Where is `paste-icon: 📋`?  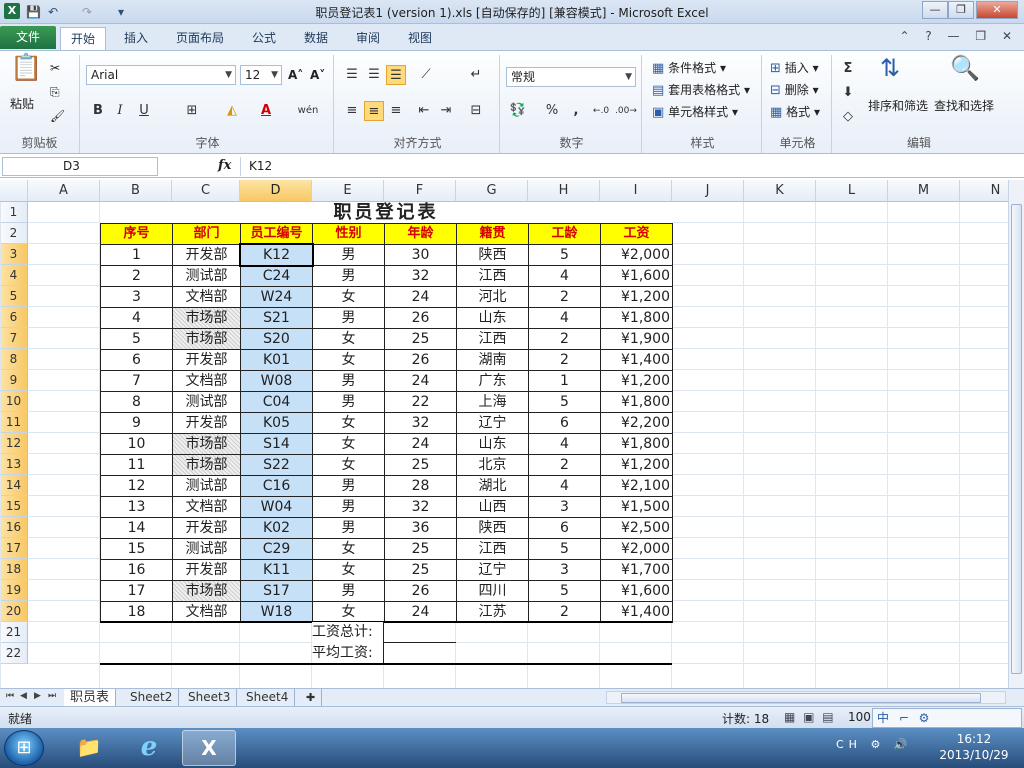
paste-icon: 📋 is located at coordinates (26, 68).